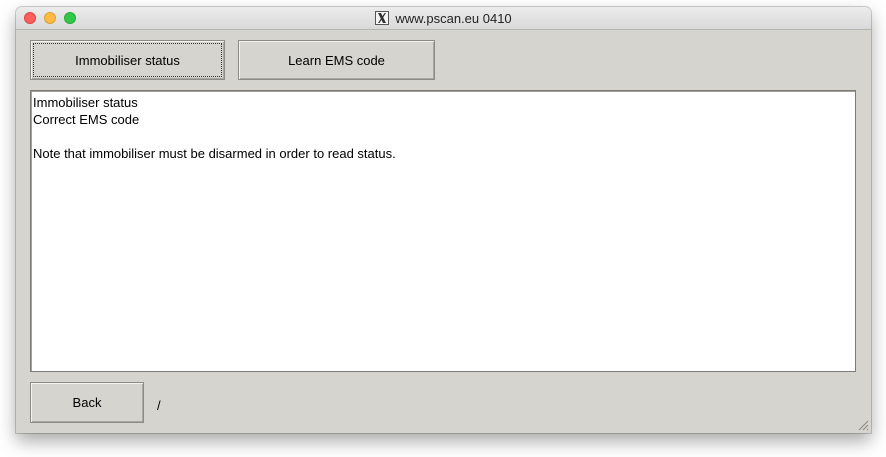  I want to click on output-line: Immobiliser status, so click(85, 102).